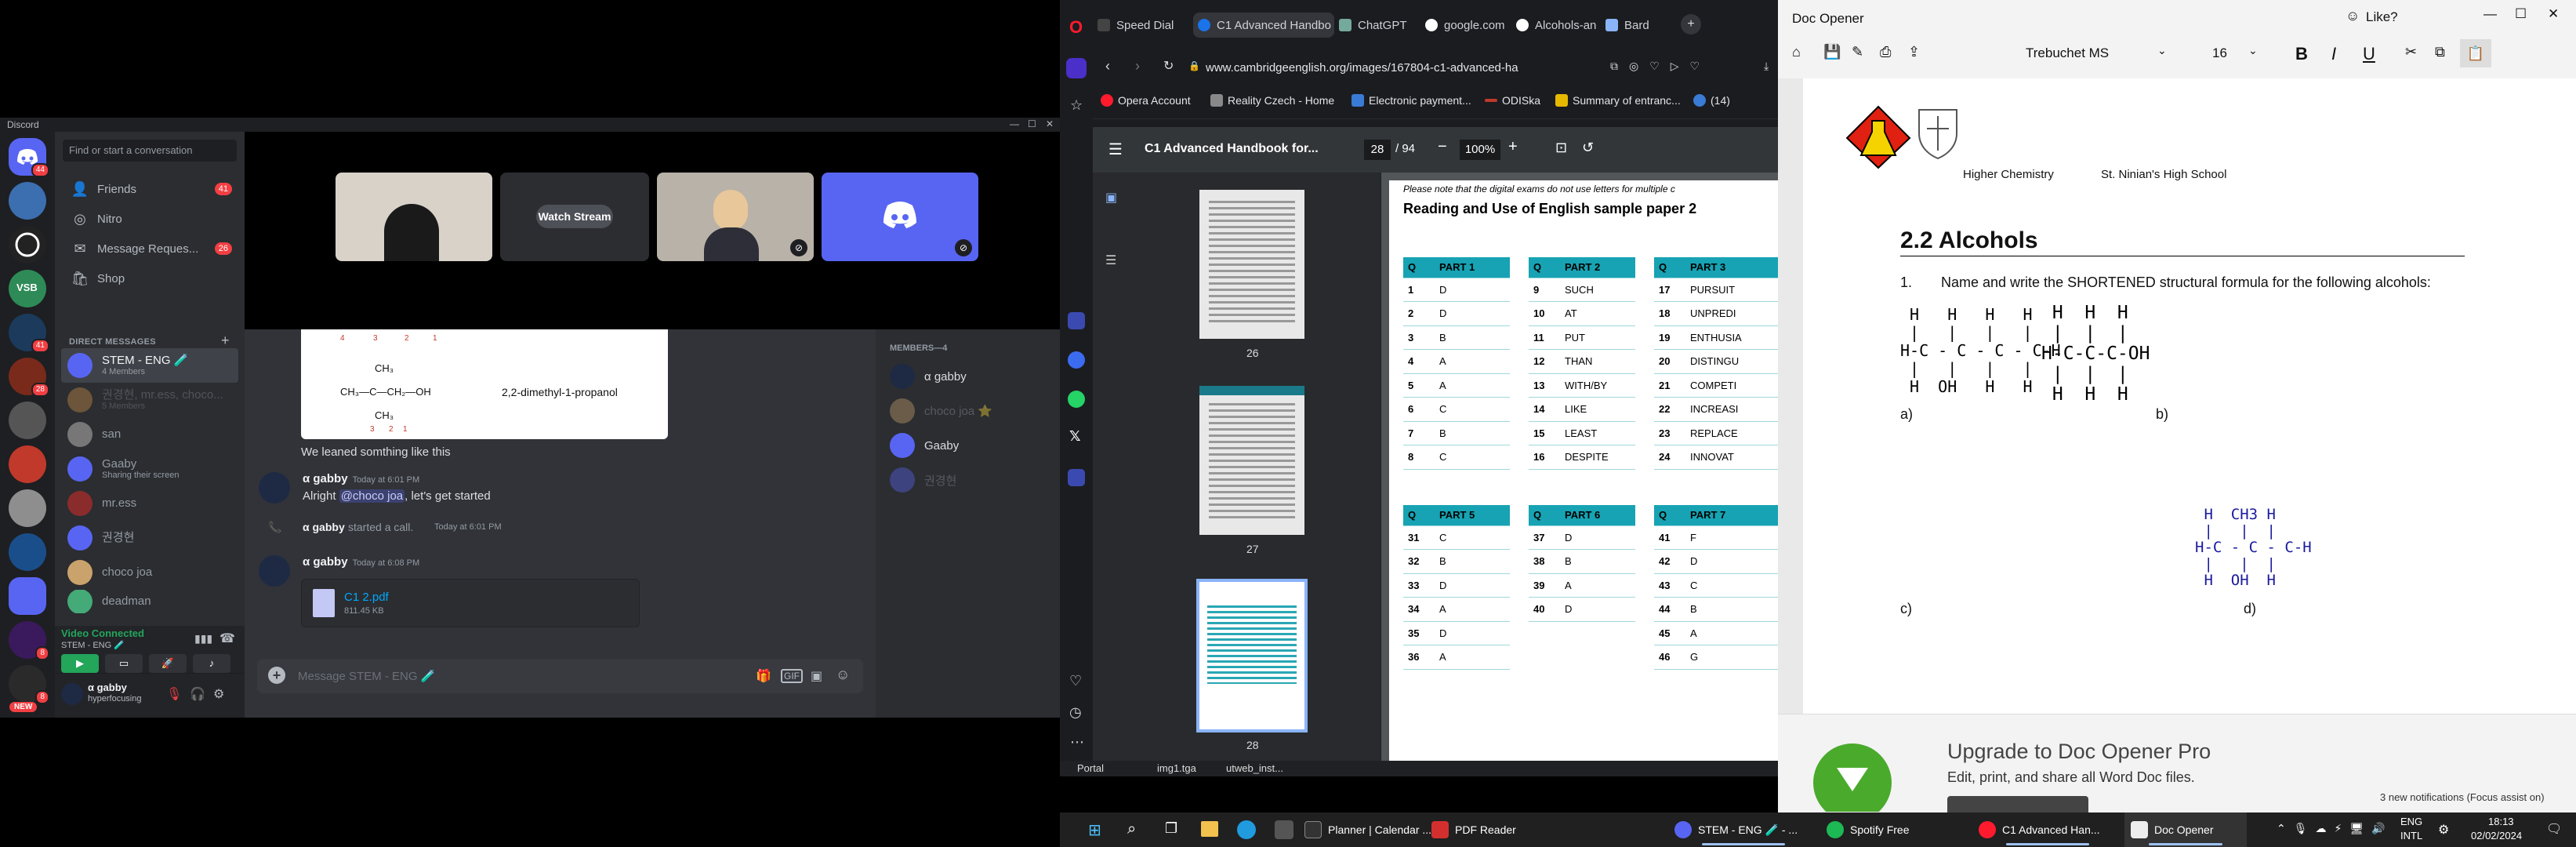  I want to click on dm-item: deadman, so click(149, 601).